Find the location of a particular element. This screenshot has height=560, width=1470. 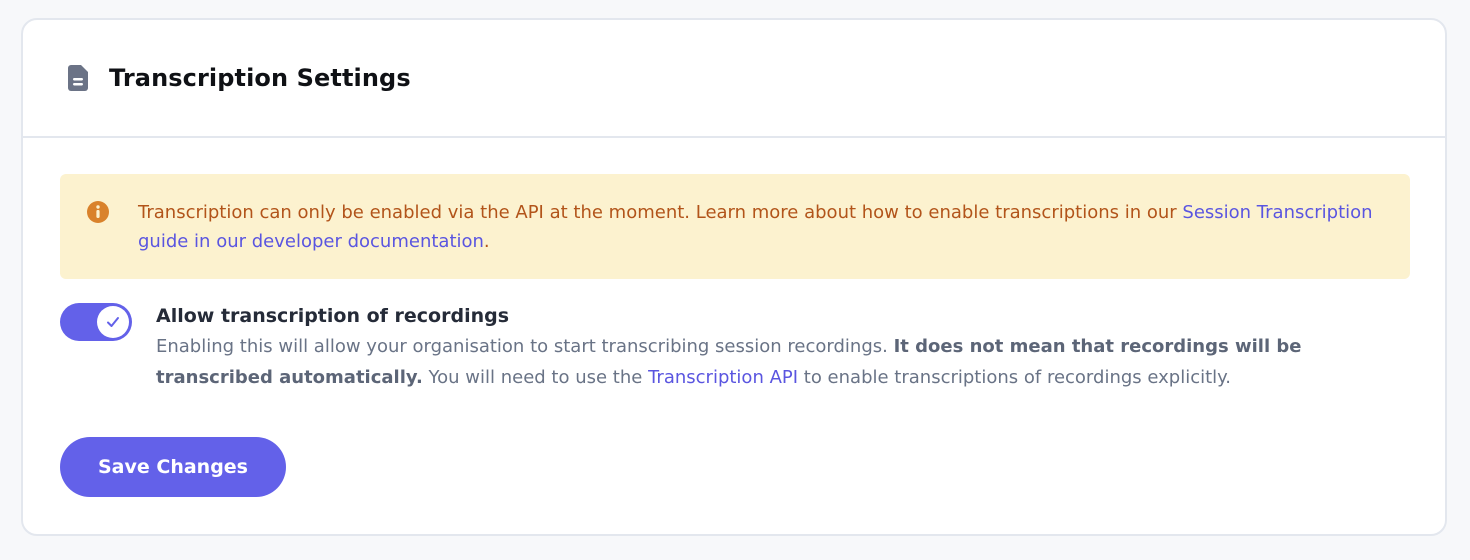

document-icon is located at coordinates (78, 78).